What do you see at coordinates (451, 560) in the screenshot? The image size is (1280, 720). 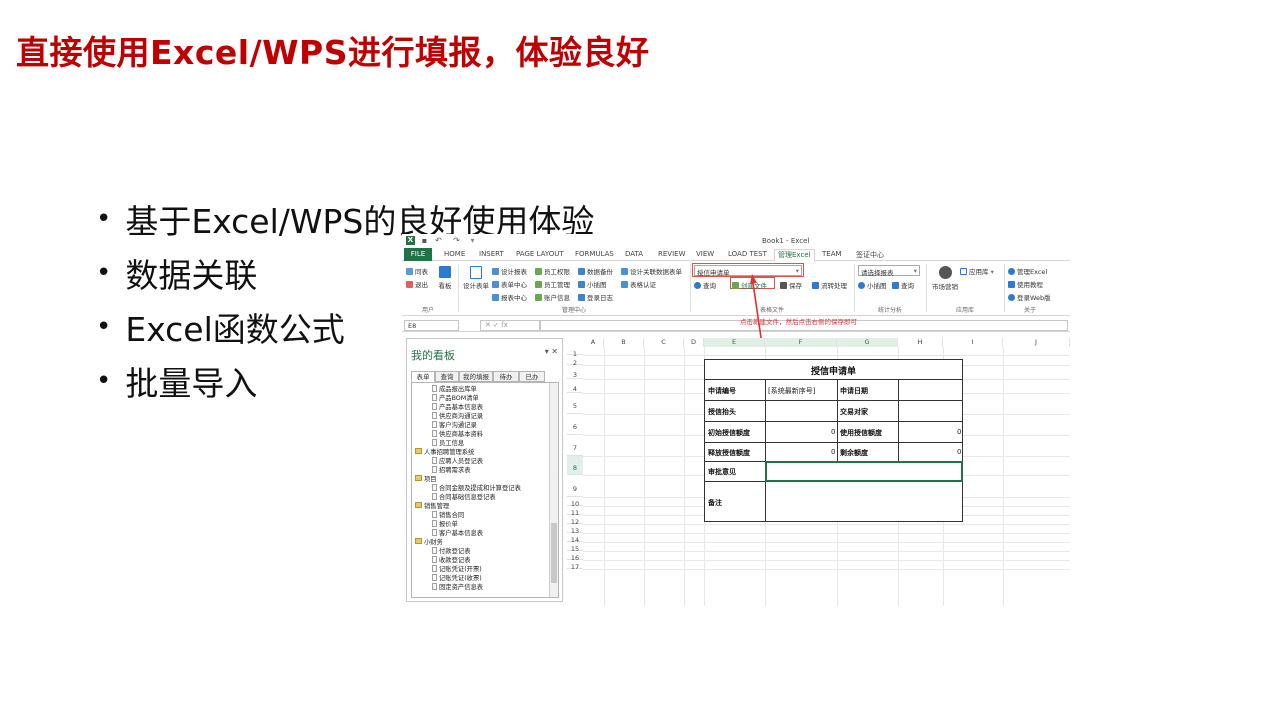 I see `tree-item: 收款登记表` at bounding box center [451, 560].